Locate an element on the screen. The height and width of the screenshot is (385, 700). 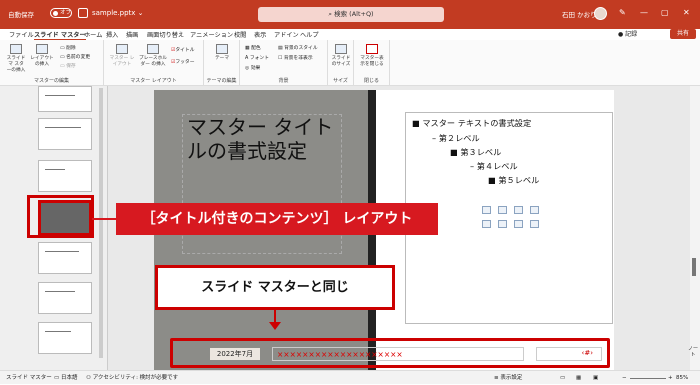
insert-placeholder-button: プレースホルダー の挿入 is located at coordinates (153, 56).